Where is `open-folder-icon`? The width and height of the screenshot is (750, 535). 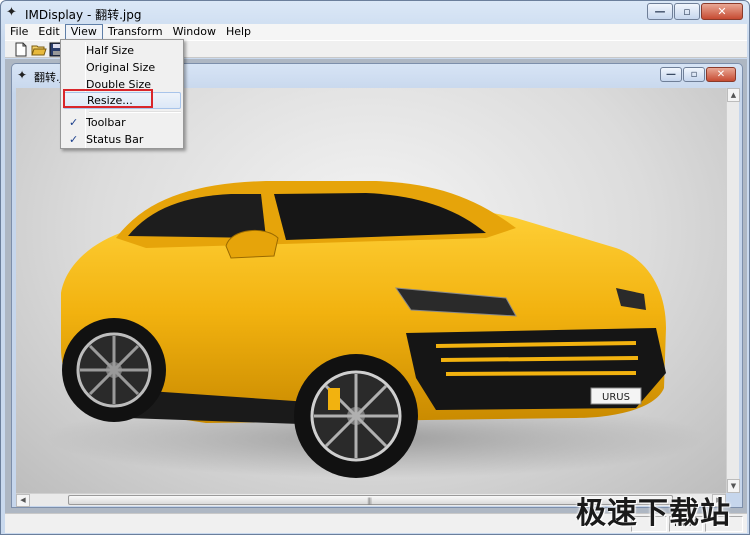 open-folder-icon is located at coordinates (39, 50).